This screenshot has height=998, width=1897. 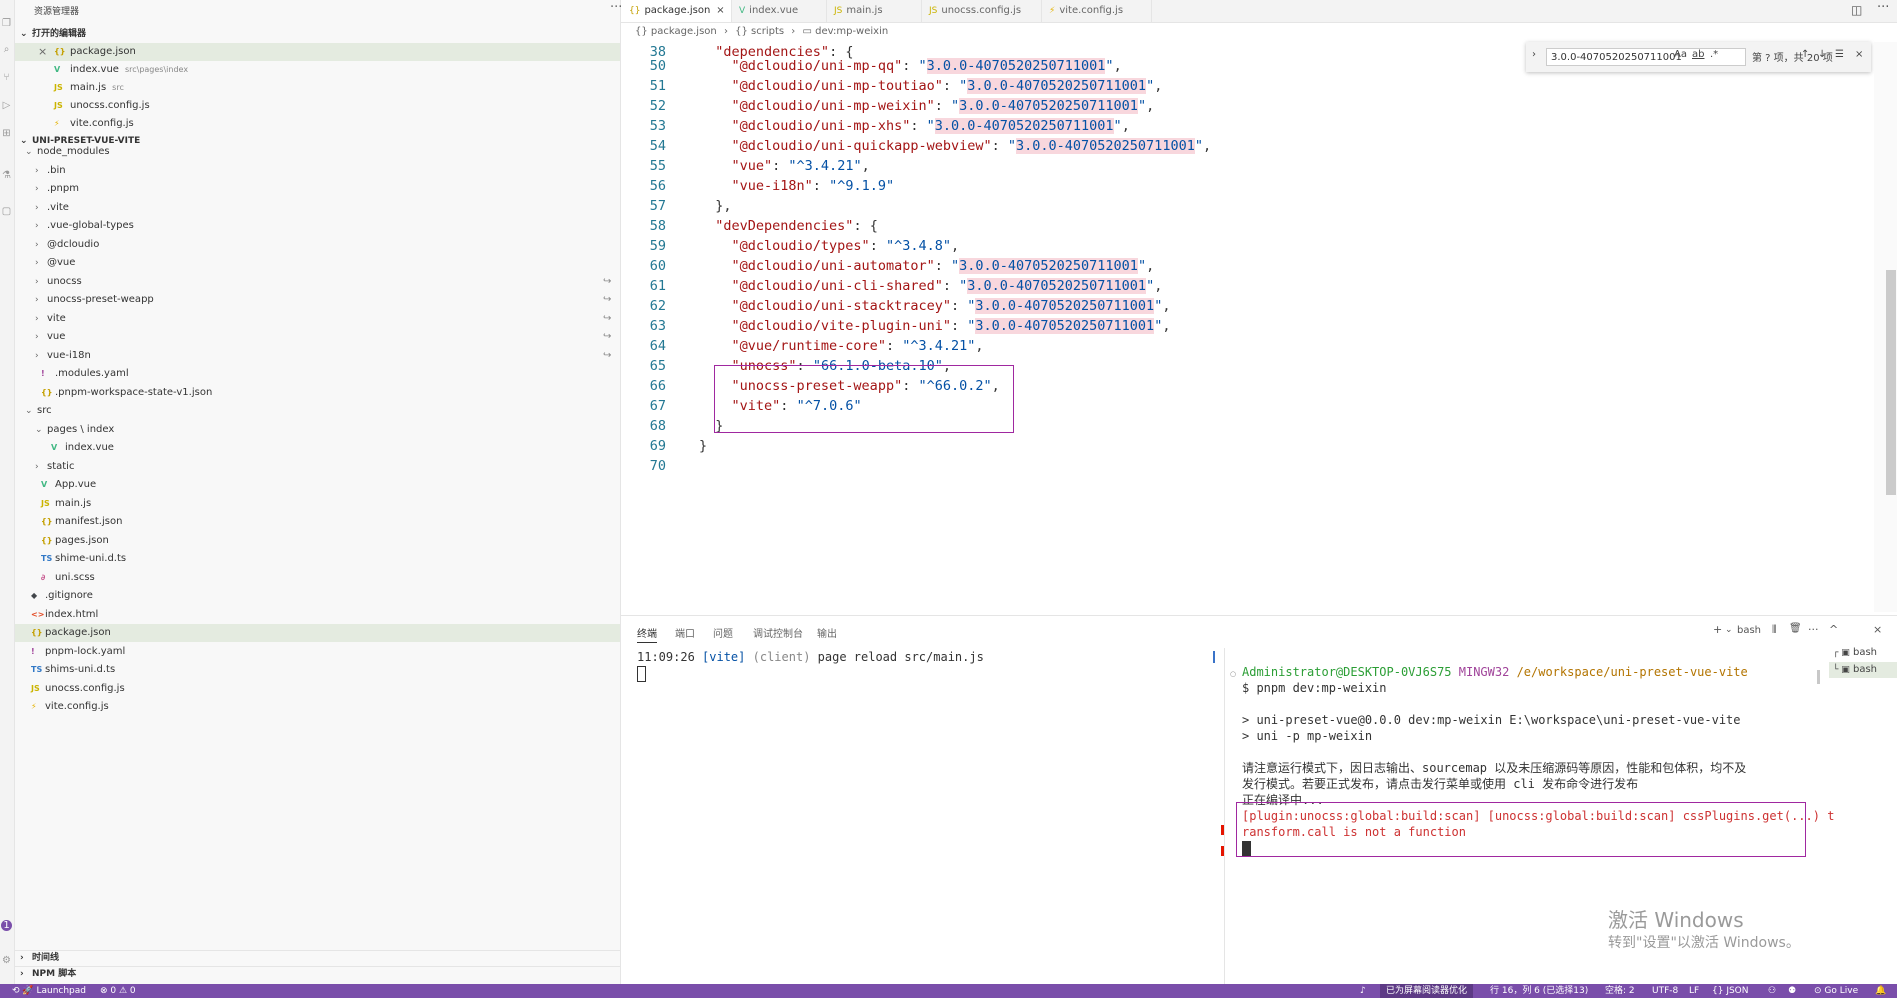 What do you see at coordinates (317, 578) in the screenshot?
I see `tree-file: ∂ uni.scss` at bounding box center [317, 578].